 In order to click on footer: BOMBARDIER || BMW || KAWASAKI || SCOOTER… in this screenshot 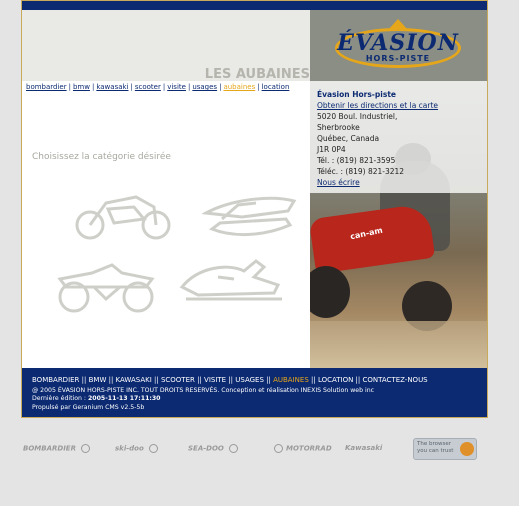, I will do `click(254, 392)`.